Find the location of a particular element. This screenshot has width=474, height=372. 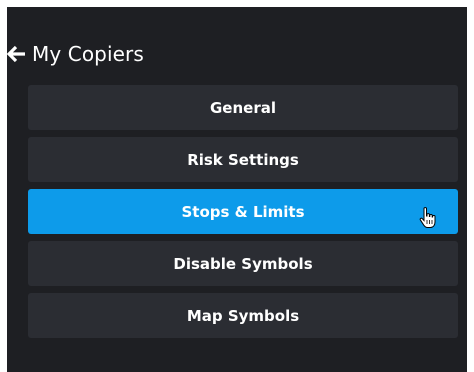

menu-item-label: Stops & Limits is located at coordinates (243, 211).